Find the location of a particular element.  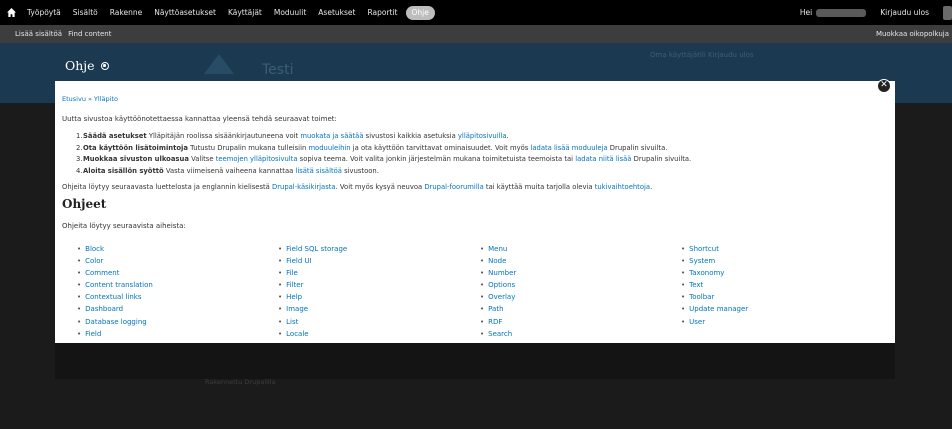

circle-dot-icon is located at coordinates (104, 65).